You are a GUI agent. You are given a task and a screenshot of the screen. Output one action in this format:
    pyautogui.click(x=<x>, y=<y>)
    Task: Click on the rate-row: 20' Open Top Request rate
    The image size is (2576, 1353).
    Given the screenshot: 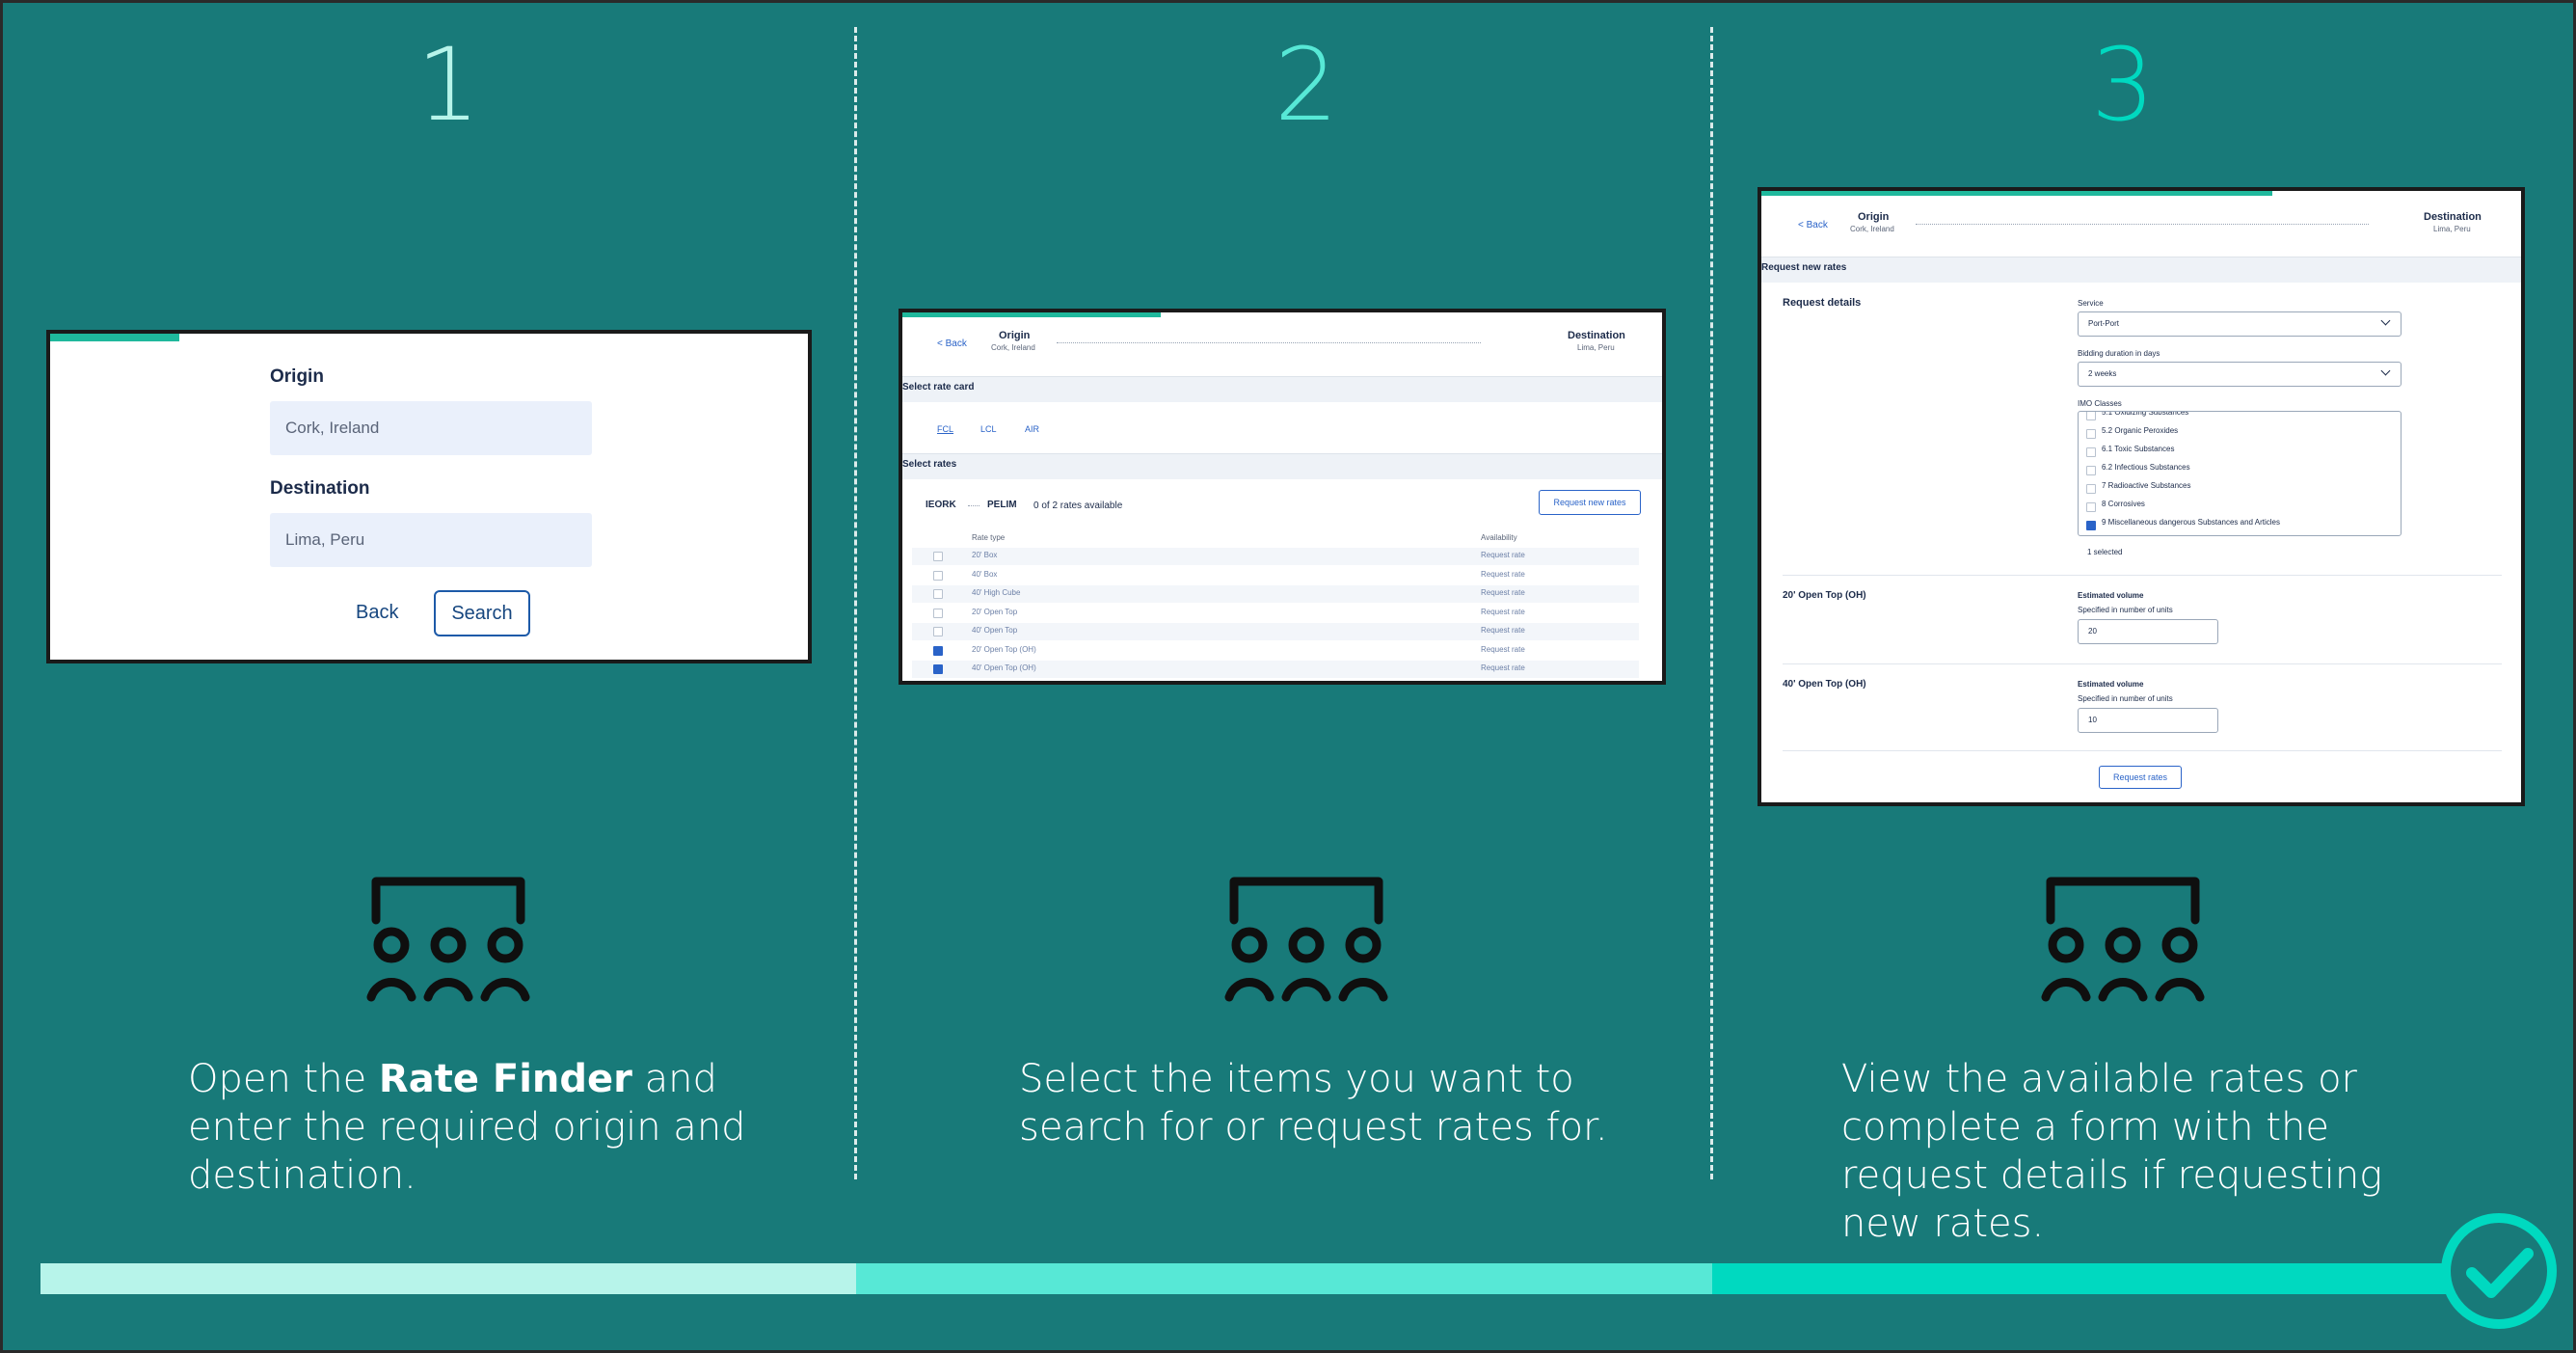 What is the action you would take?
    pyautogui.click(x=1276, y=613)
    